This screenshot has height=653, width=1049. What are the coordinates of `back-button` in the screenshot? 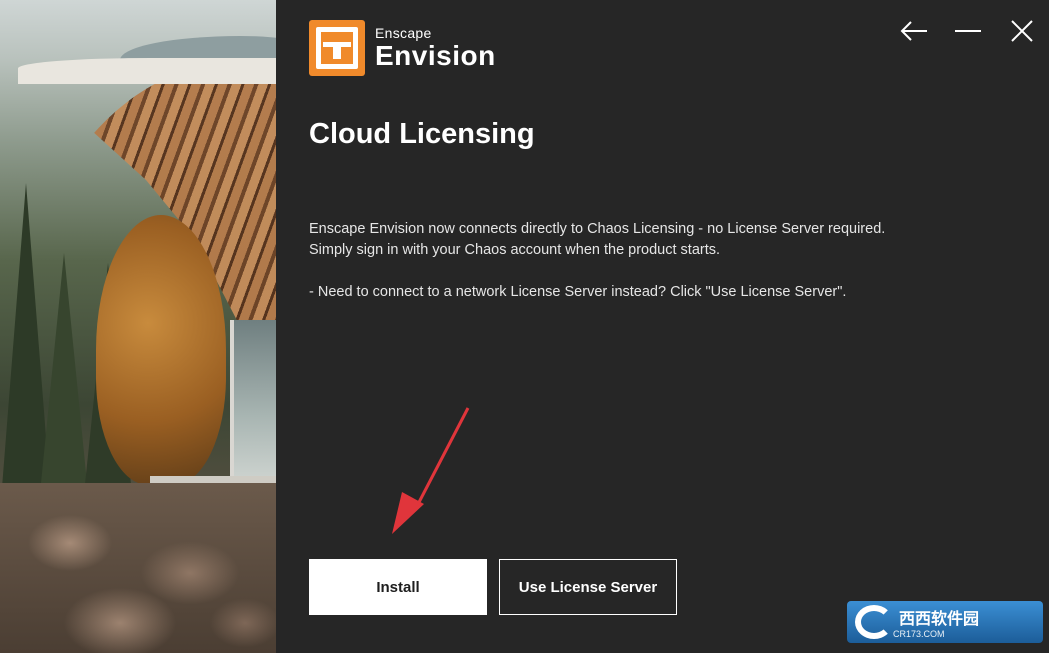 It's located at (914, 31).